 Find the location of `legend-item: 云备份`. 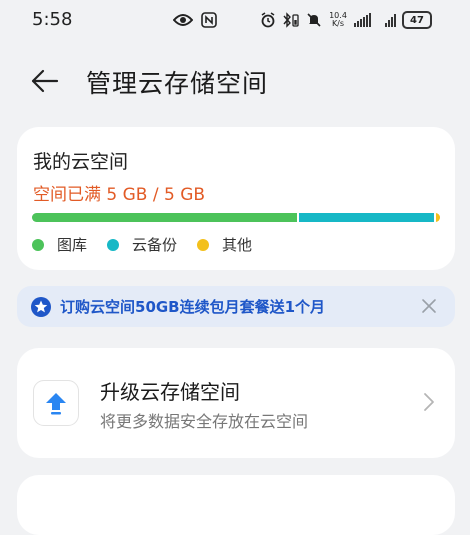

legend-item: 云备份 is located at coordinates (142, 244).